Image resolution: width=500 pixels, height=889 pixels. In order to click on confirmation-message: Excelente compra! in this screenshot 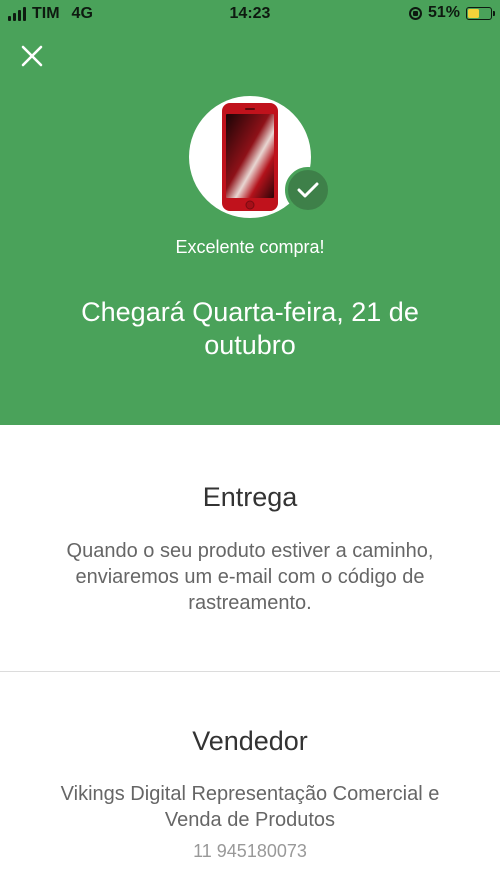, I will do `click(250, 247)`.